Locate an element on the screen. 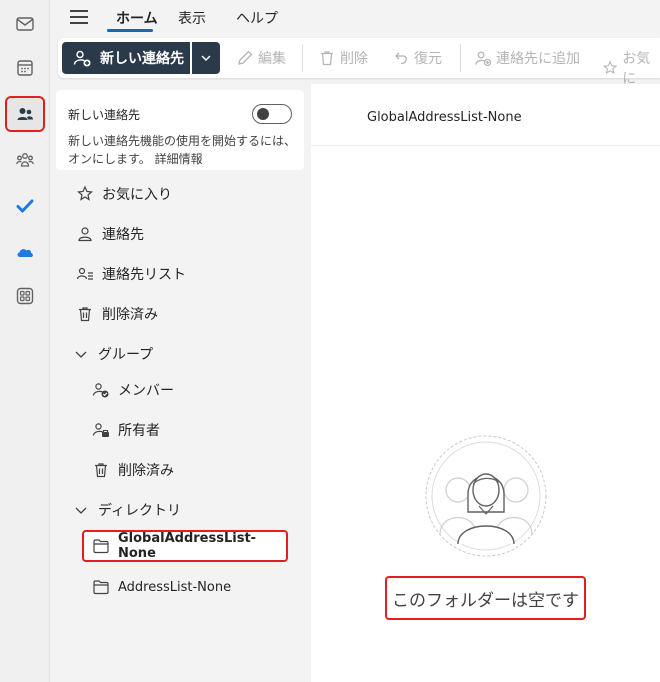  folder-owners: 所有者 is located at coordinates (126, 430).